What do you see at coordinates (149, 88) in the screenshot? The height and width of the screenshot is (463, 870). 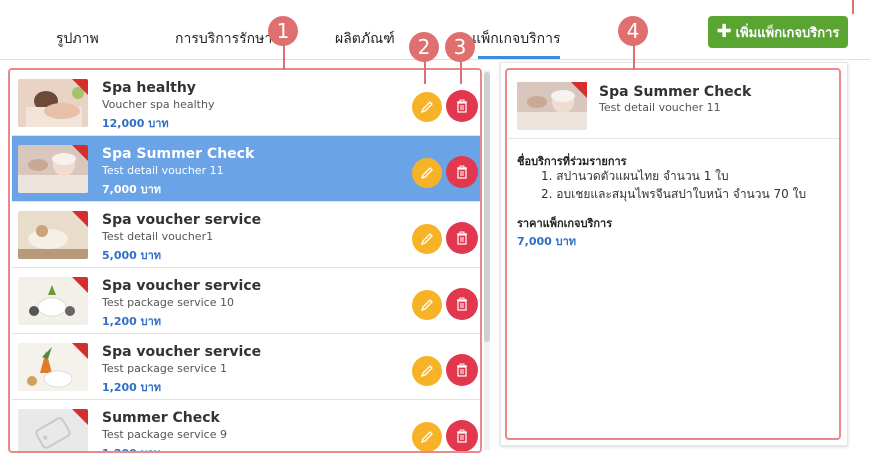 I see `item-title: Spa healthy` at bounding box center [149, 88].